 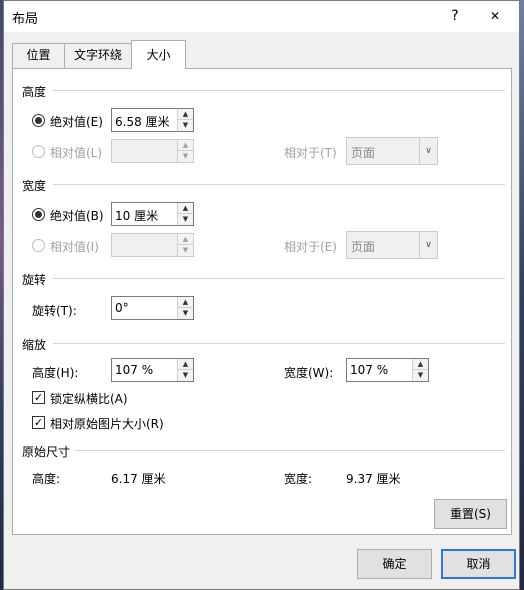 What do you see at coordinates (122, 308) in the screenshot?
I see `rotation-value: 0°` at bounding box center [122, 308].